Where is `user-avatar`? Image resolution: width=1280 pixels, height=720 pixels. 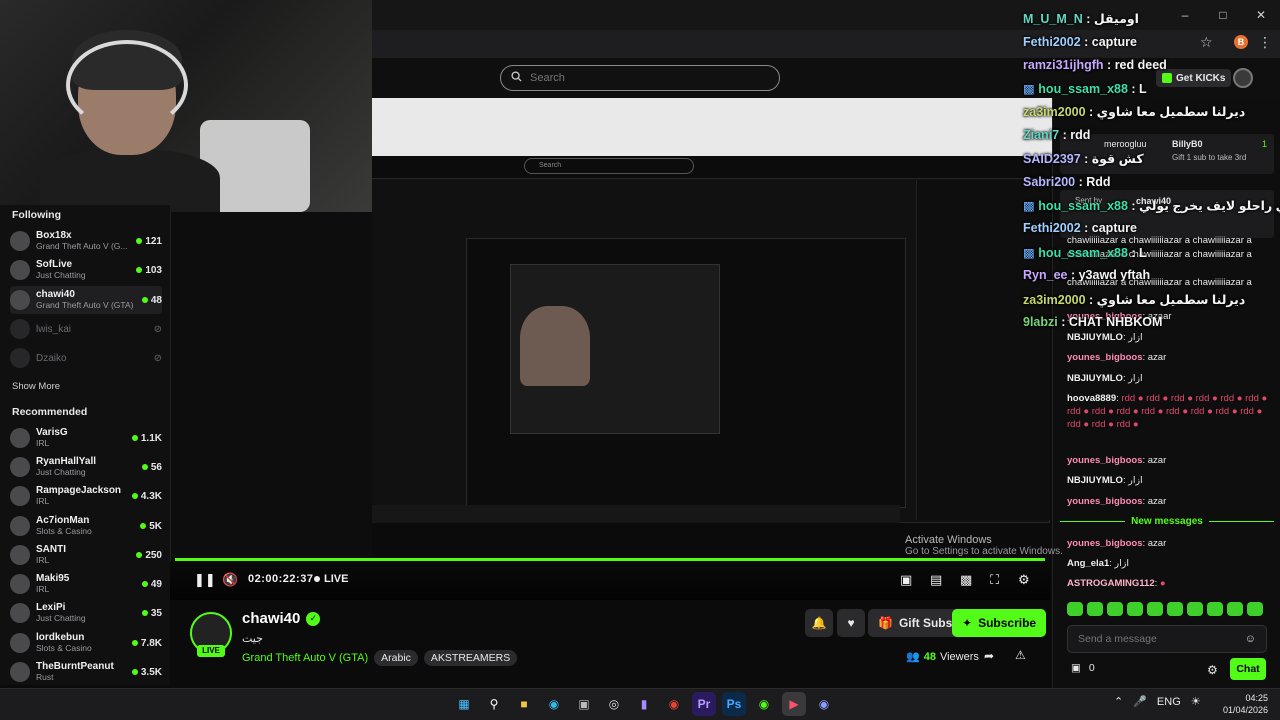
user-avatar is located at coordinates (1243, 78).